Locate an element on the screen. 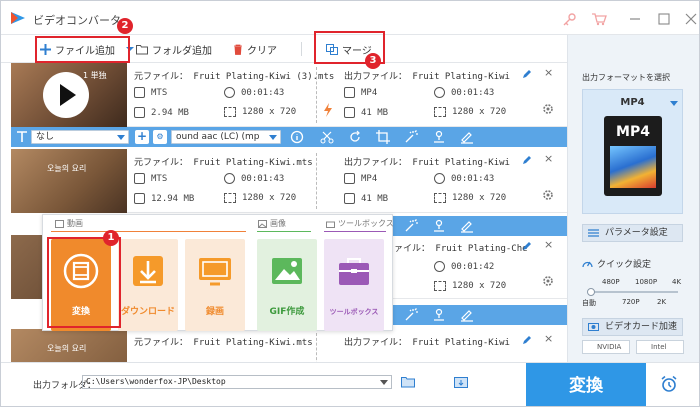 The image size is (700, 407). quality-720p-label: 720P is located at coordinates (631, 302).